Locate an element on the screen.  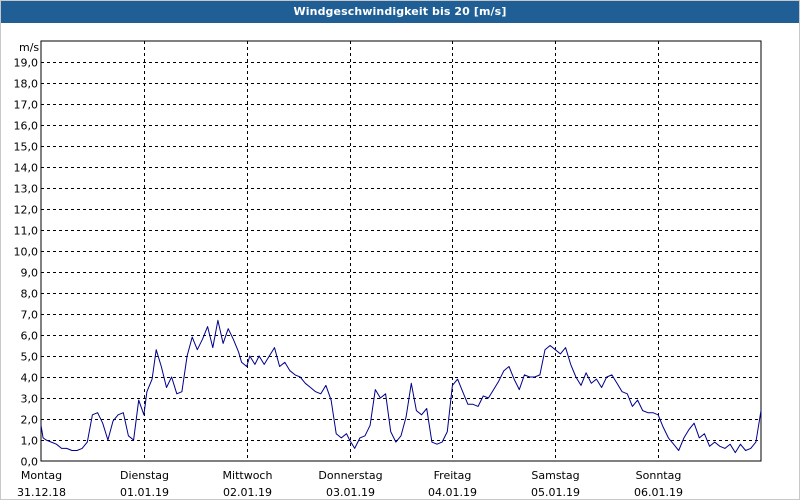
x-tick-date-label: 03.01.19 is located at coordinates (350, 492).